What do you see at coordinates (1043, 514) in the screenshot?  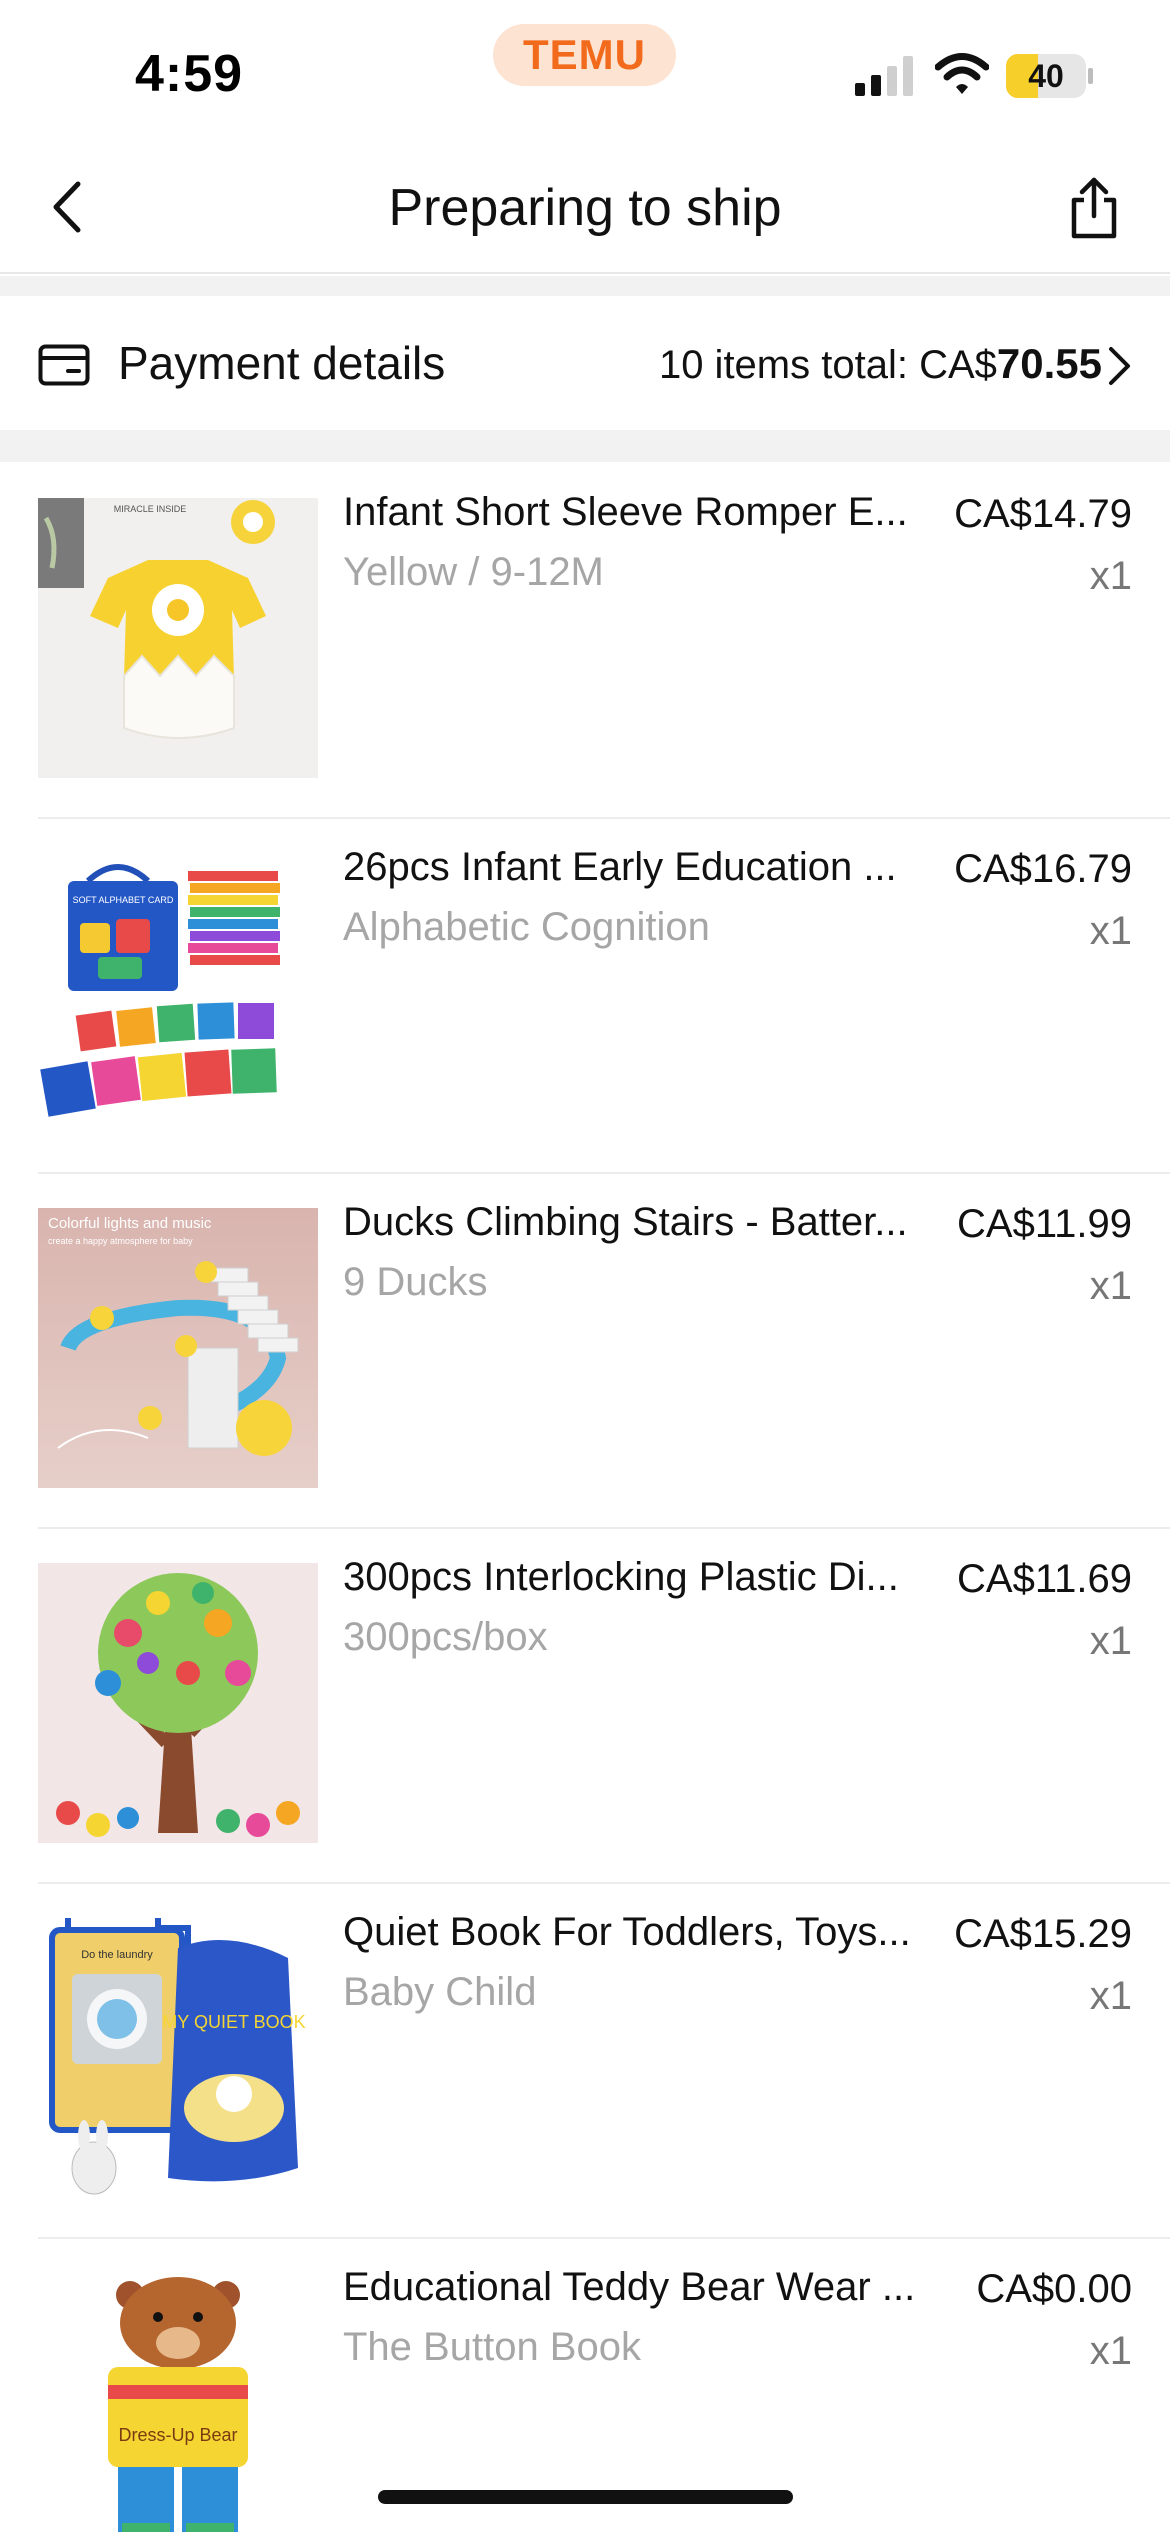 I see `item-price: CA$14.79` at bounding box center [1043, 514].